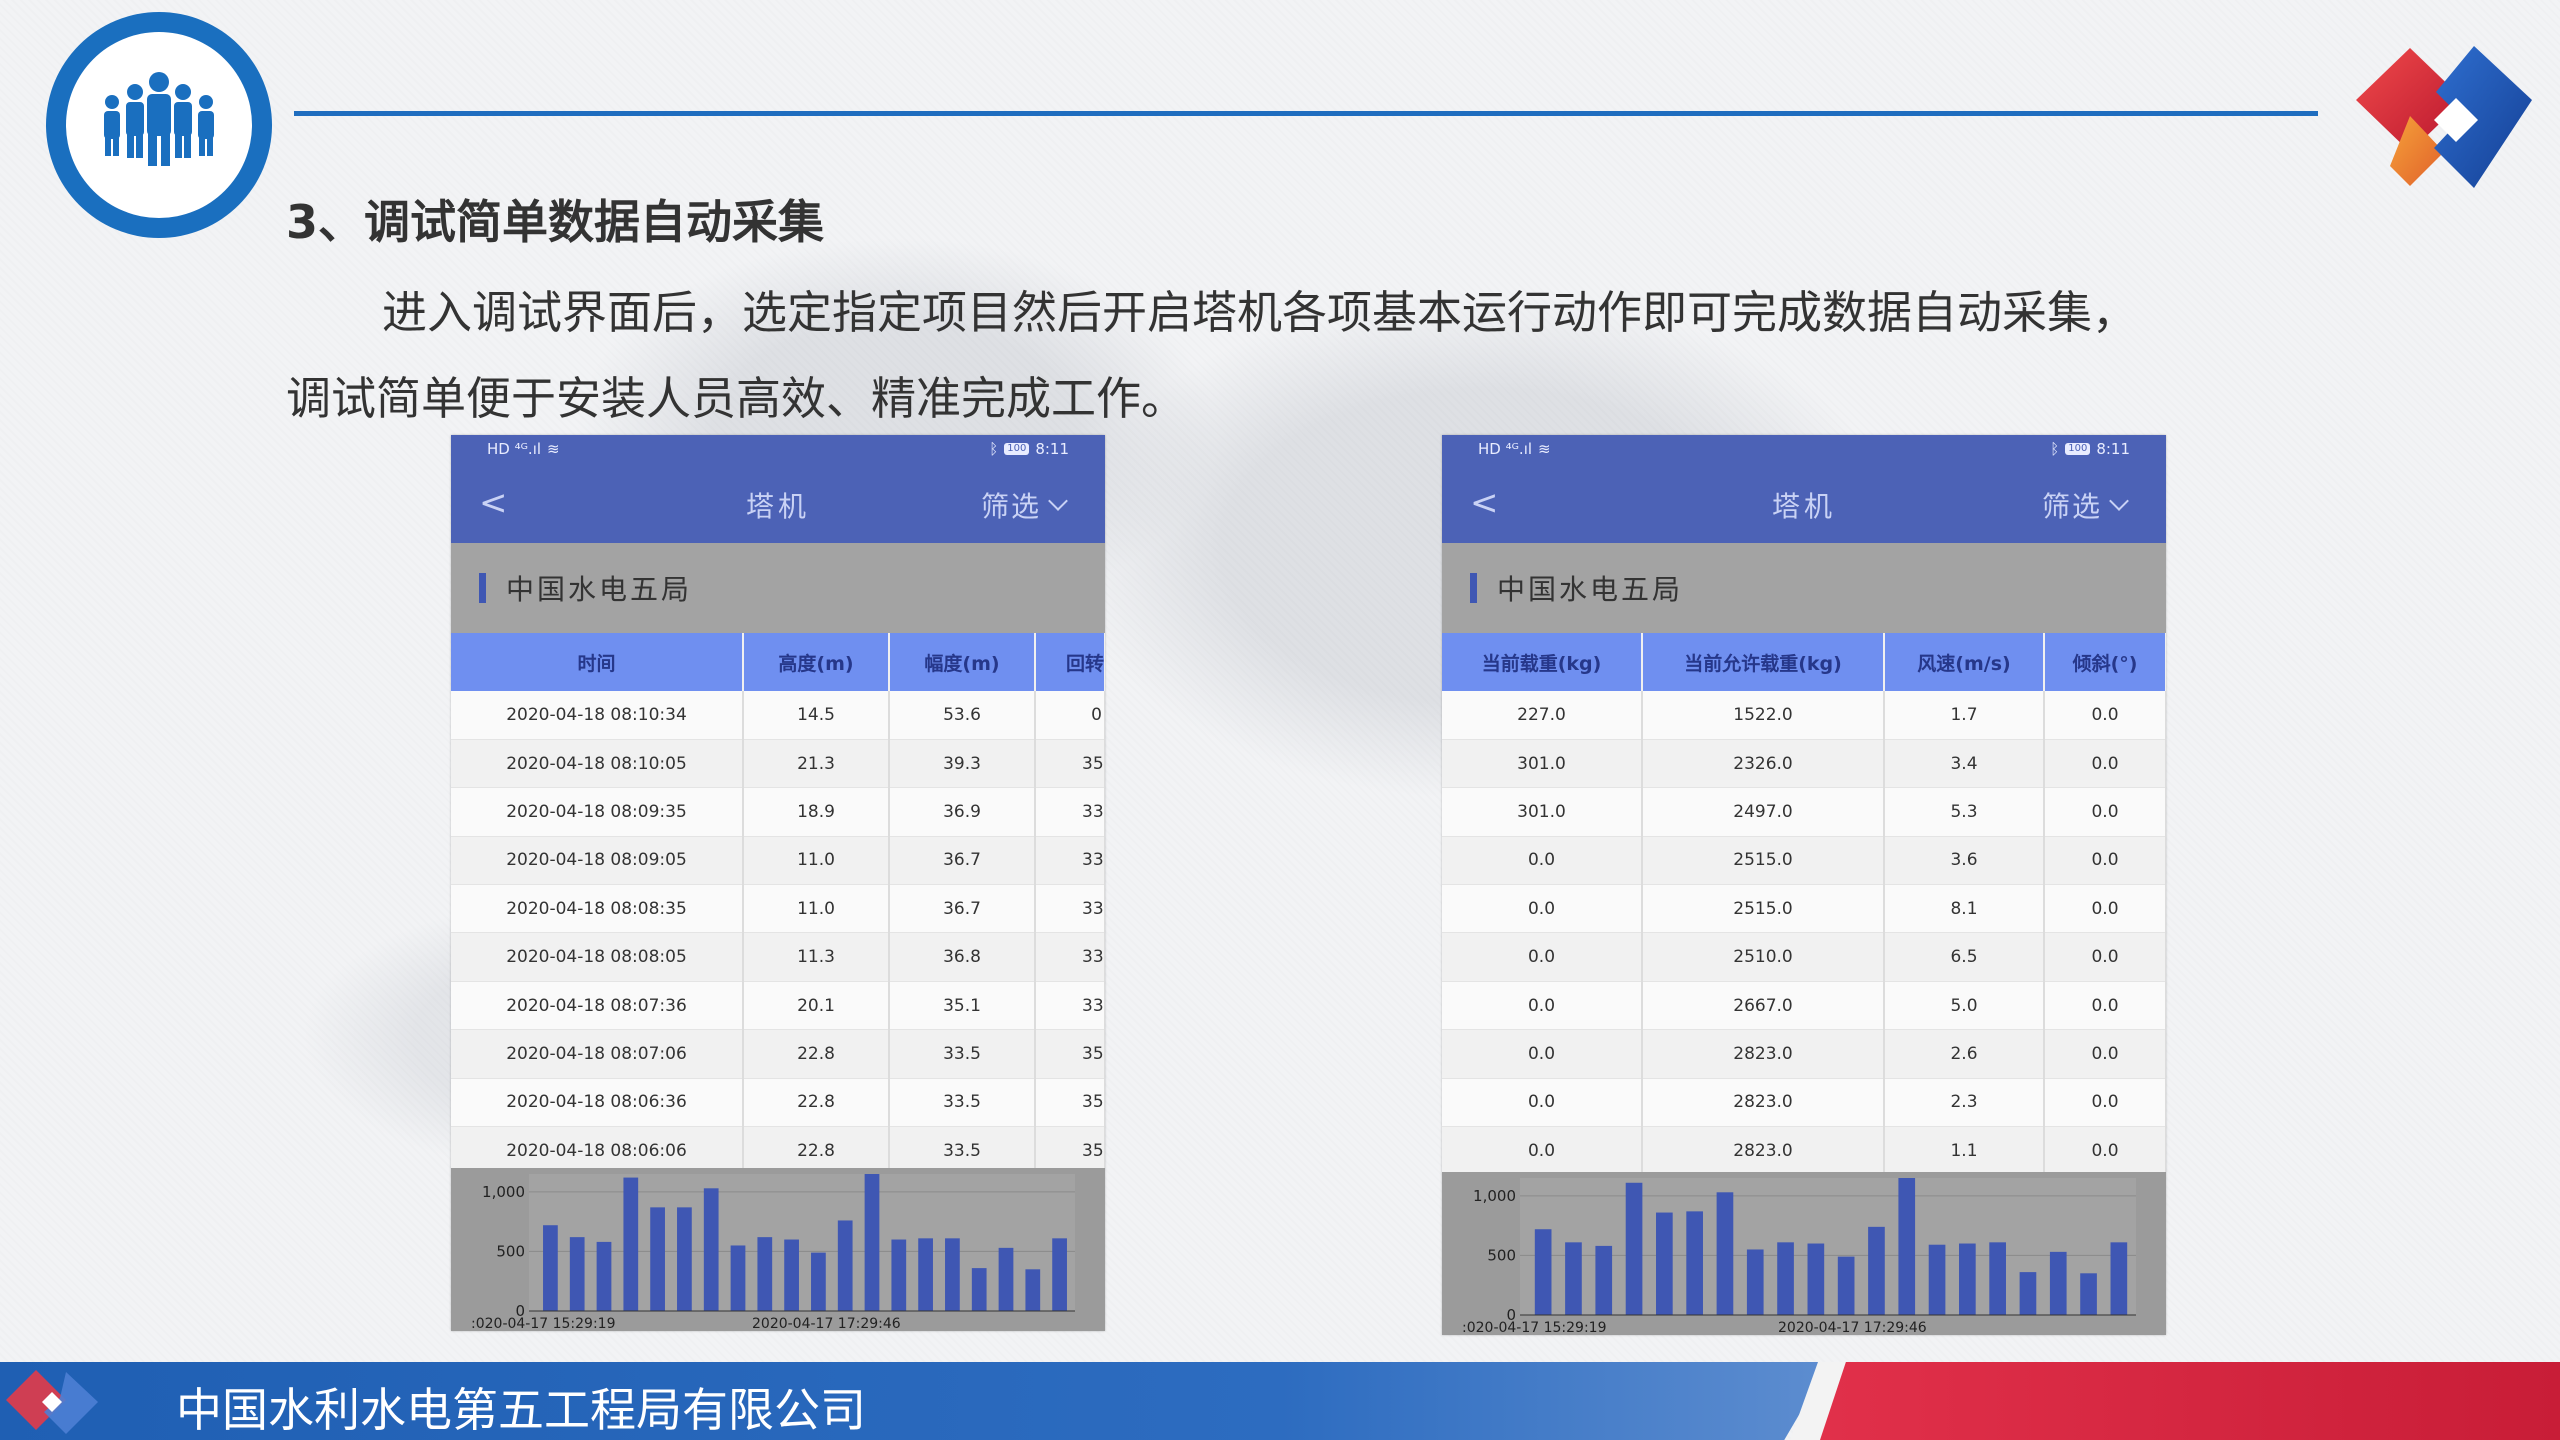  I want to click on table-header-row: 当前载重(kg) 当前允许载重(kg) 风速(m/s) 倾斜(°), so click(1804, 662).